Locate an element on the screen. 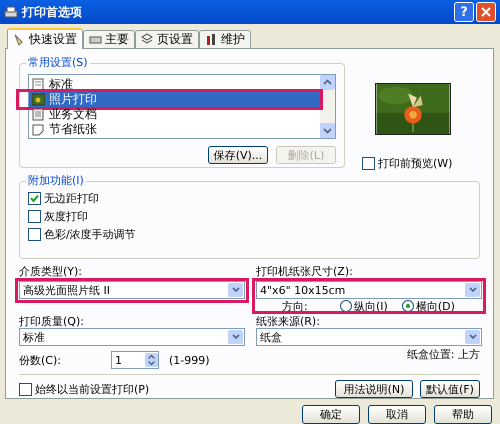  button: 取消 is located at coordinates (397, 414).